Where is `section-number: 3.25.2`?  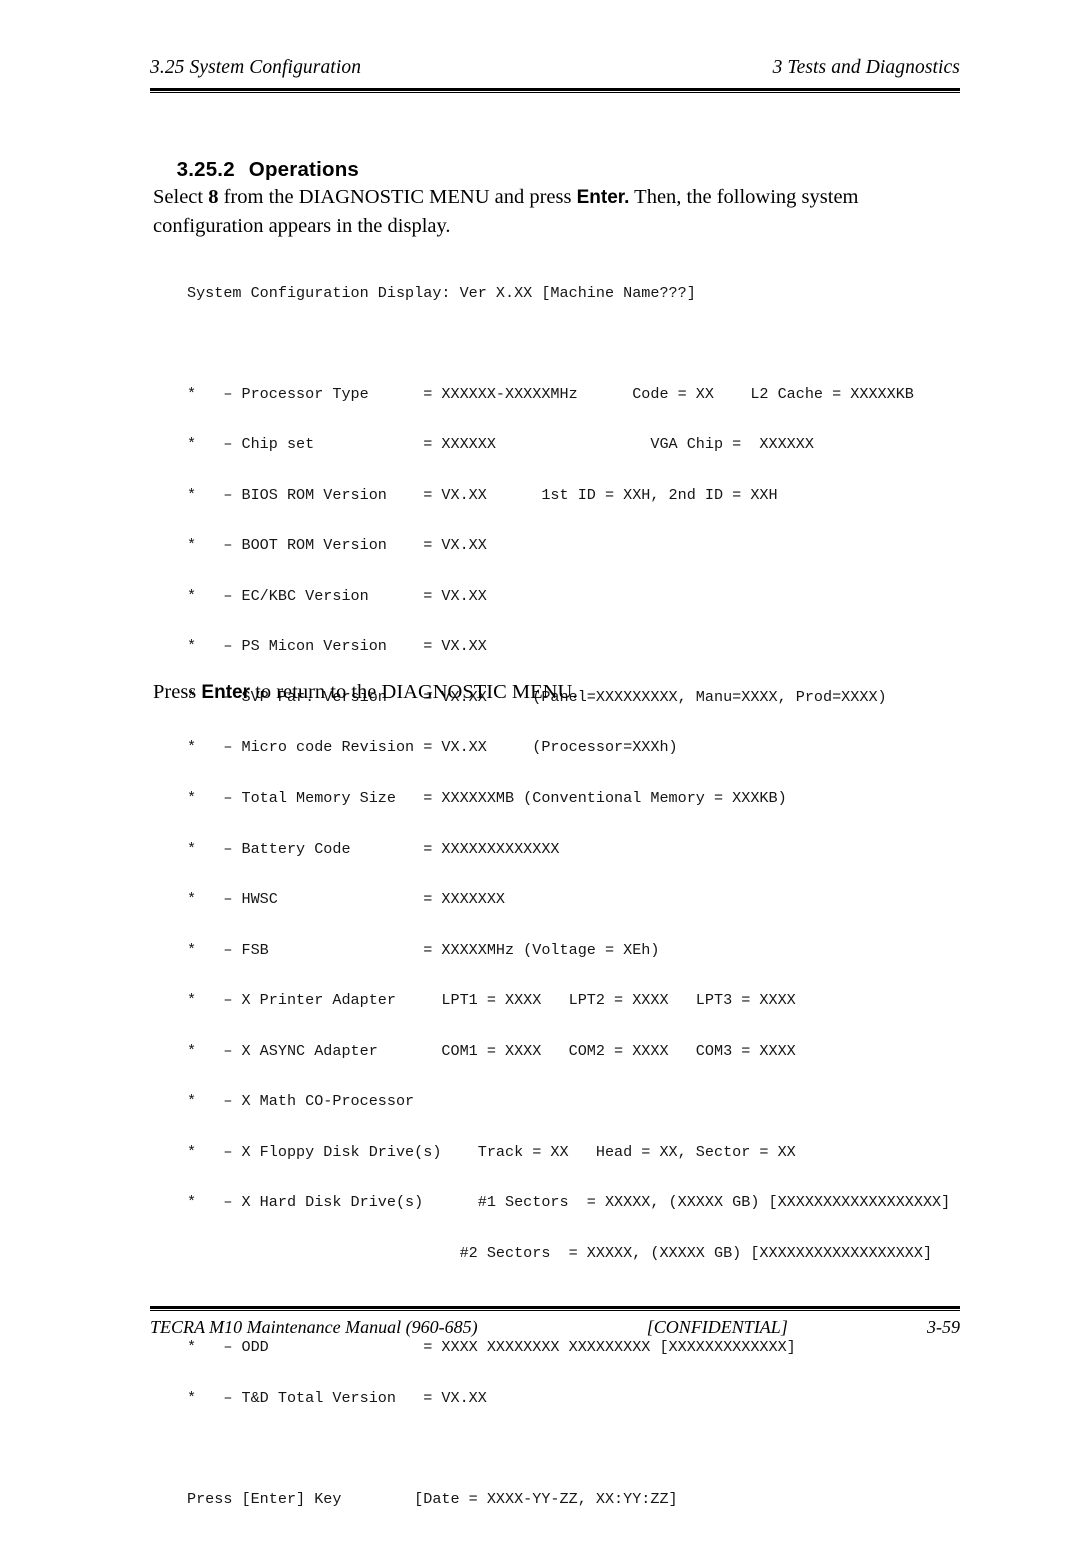
section-number: 3.25.2 is located at coordinates (205, 169).